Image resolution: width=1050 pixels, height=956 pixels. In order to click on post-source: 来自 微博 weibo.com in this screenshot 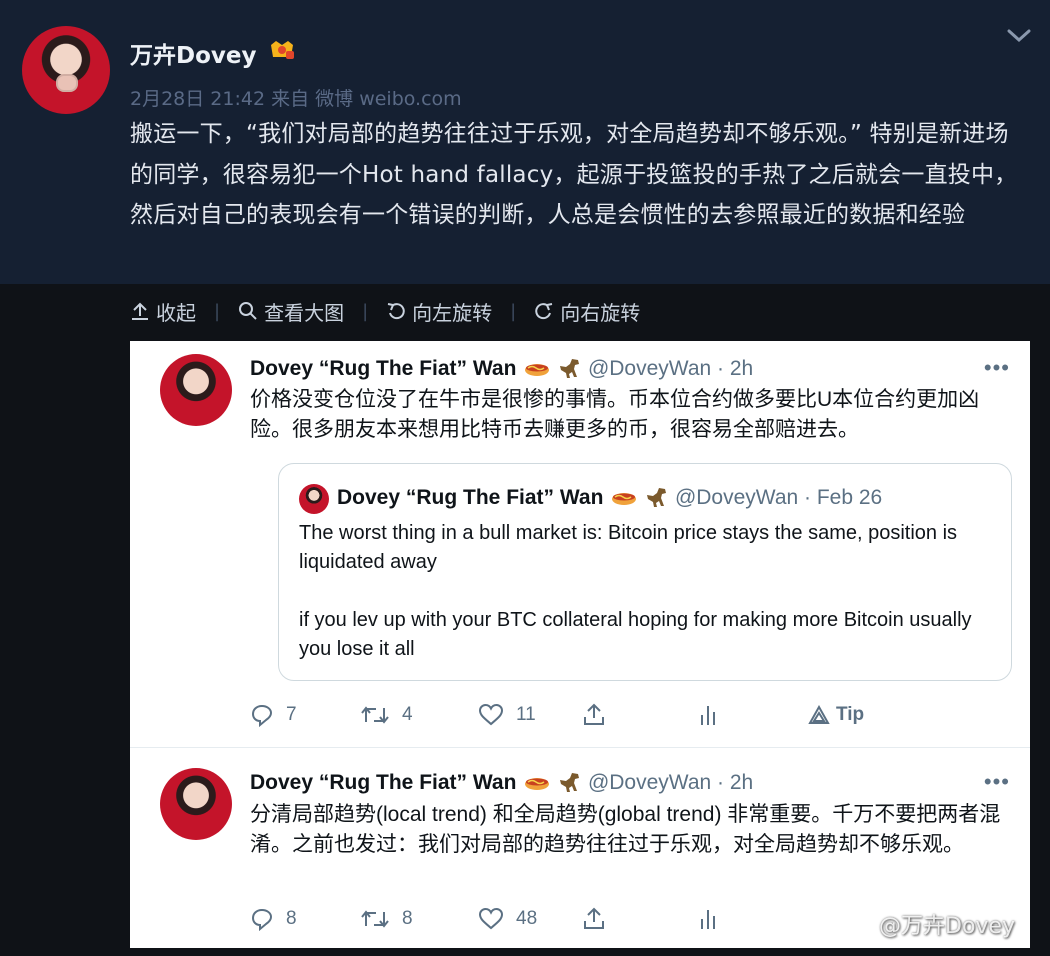, I will do `click(366, 99)`.